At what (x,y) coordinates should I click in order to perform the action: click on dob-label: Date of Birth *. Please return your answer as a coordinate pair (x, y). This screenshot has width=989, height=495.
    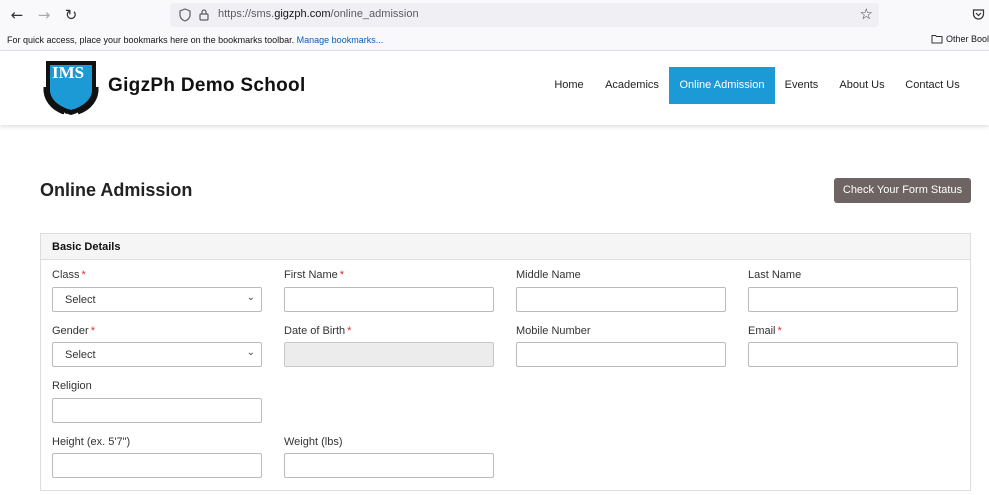
    Looking at the image, I should click on (318, 331).